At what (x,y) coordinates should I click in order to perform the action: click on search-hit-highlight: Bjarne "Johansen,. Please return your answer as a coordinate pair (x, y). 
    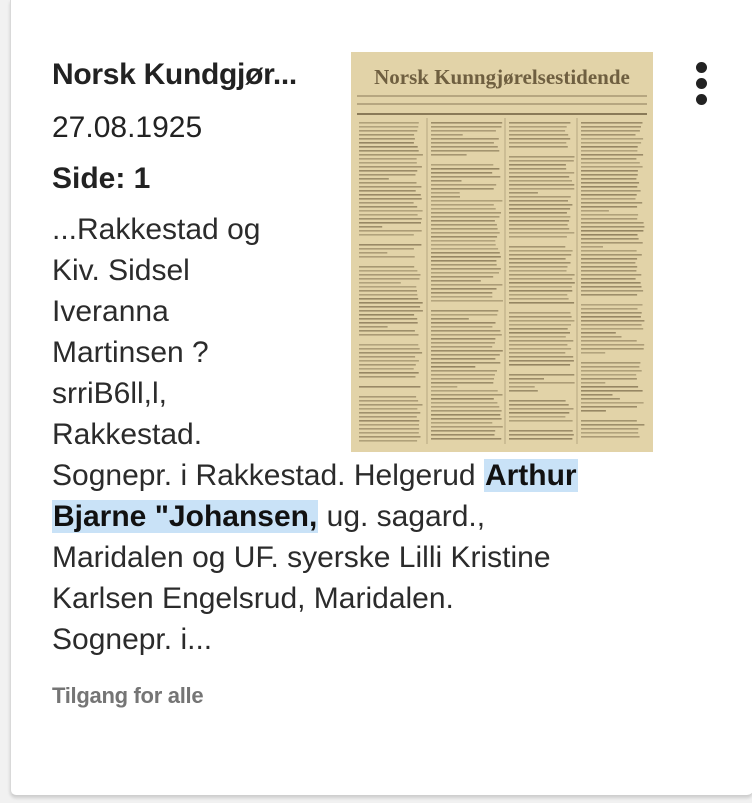
    Looking at the image, I should click on (185, 516).